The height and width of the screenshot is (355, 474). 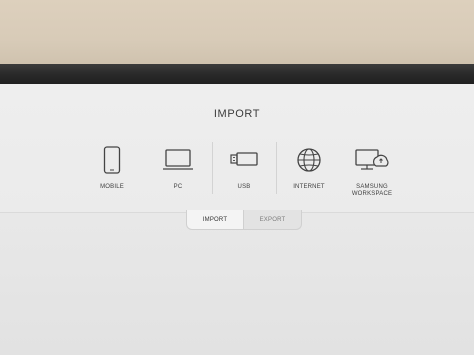 What do you see at coordinates (178, 159) in the screenshot?
I see `laptop-icon` at bounding box center [178, 159].